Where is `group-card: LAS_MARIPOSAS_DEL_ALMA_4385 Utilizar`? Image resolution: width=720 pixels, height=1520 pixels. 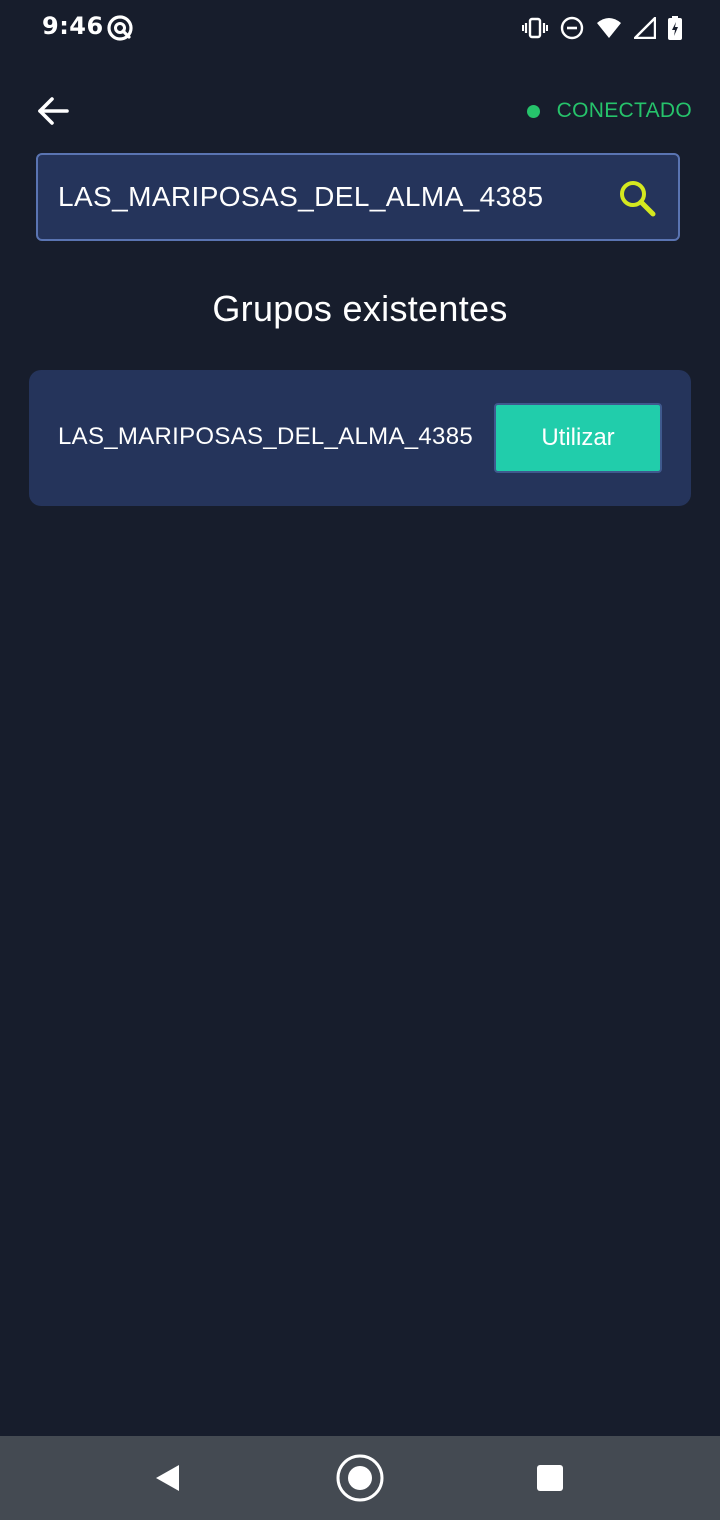 group-card: LAS_MARIPOSAS_DEL_ALMA_4385 Utilizar is located at coordinates (360, 438).